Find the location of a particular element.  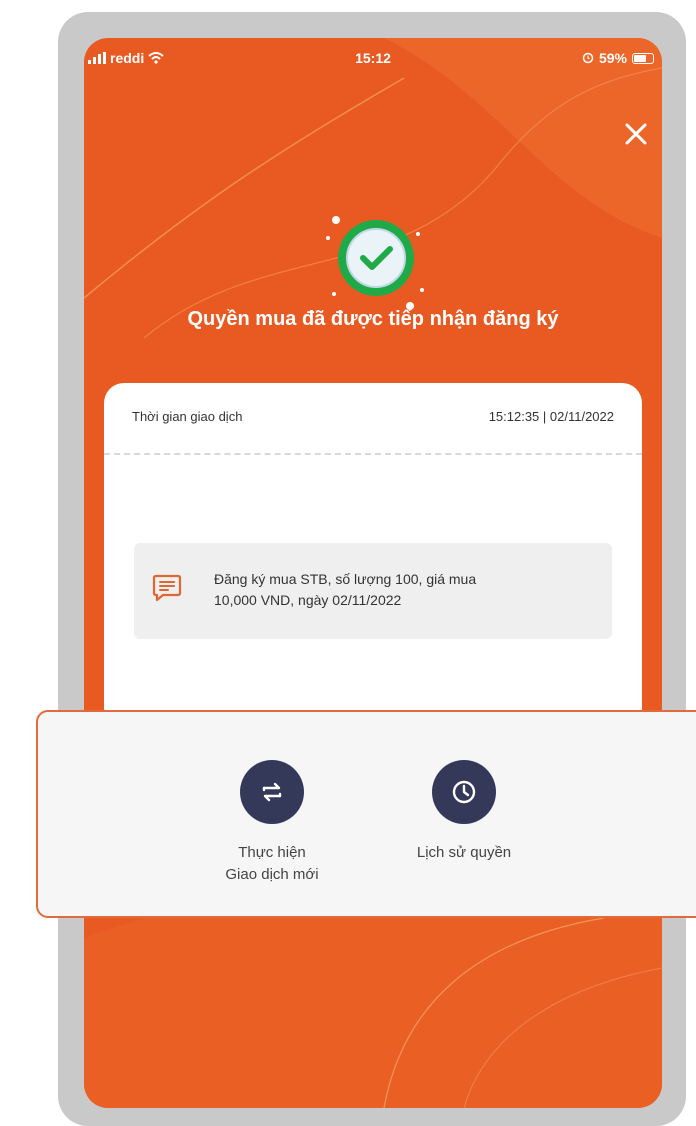

rights-history-button: Lịch sử quyền is located at coordinates (464, 812).